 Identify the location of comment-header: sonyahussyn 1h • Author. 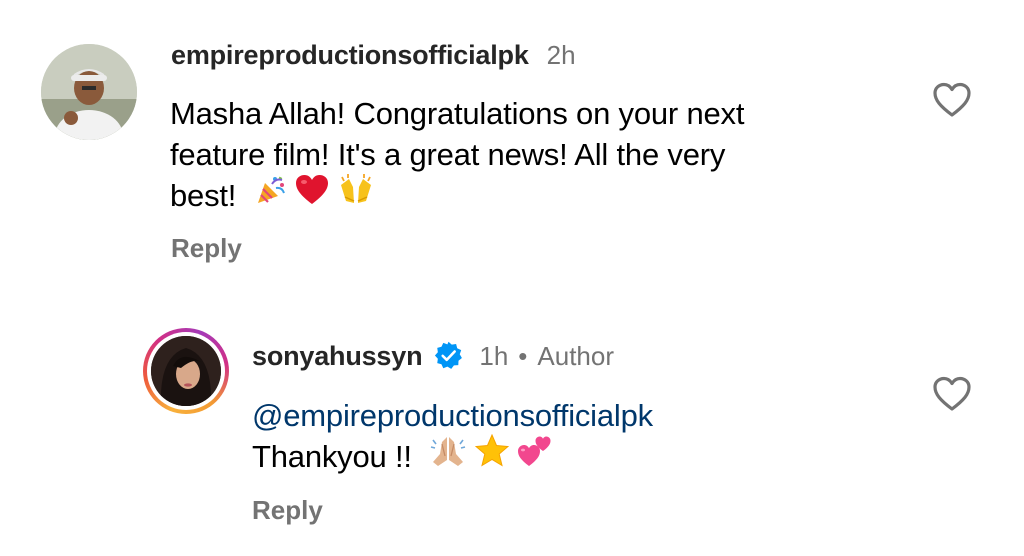
(433, 354).